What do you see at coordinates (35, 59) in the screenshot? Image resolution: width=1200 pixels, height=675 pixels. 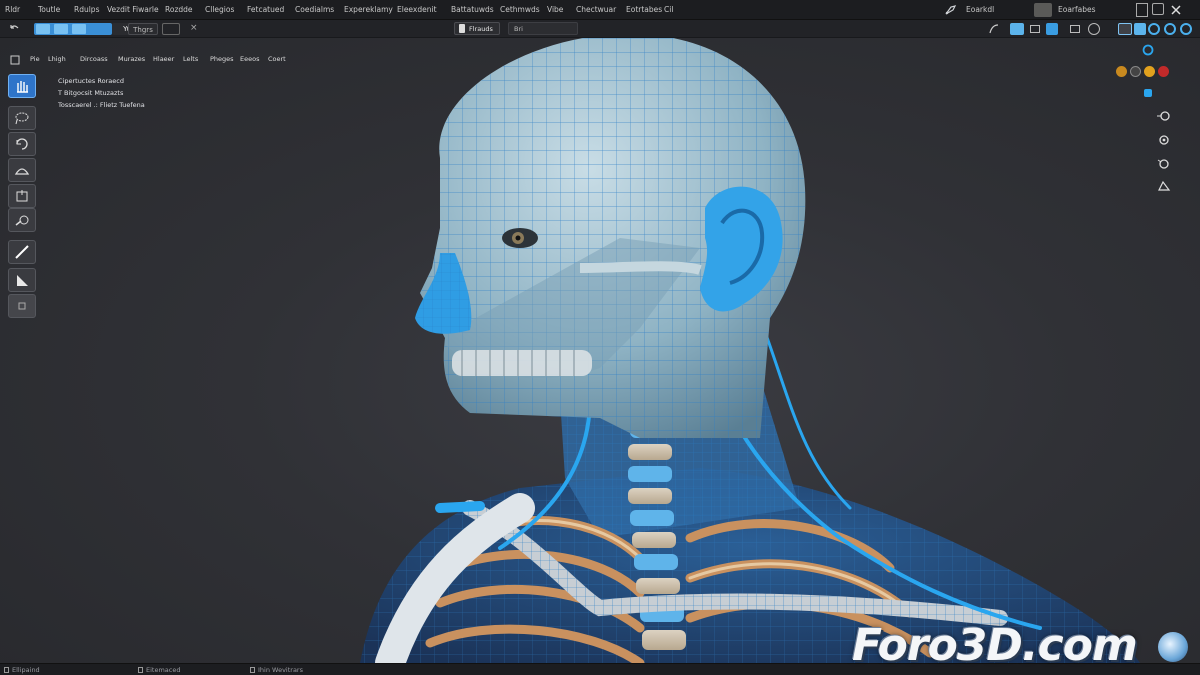 I see `vp-menu-1: Pie` at bounding box center [35, 59].